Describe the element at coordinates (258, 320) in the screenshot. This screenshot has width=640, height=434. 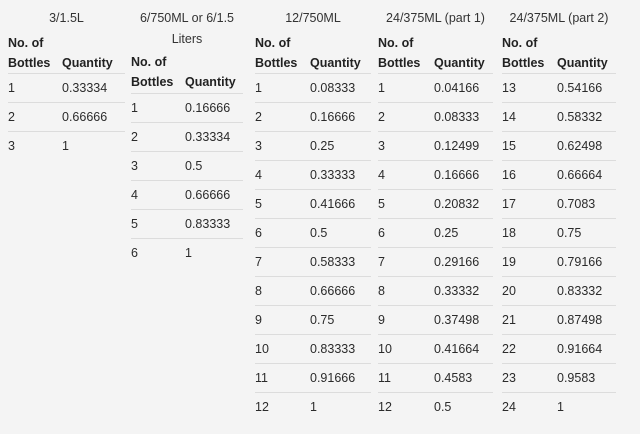
I see `bottles-cell: 9` at that location.